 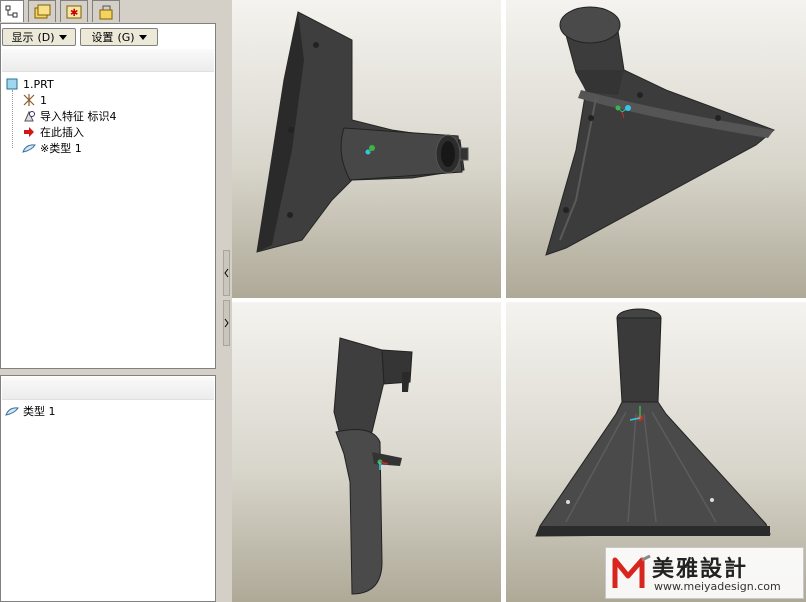 I want to click on panel-splitter, so click(x=227, y=301).